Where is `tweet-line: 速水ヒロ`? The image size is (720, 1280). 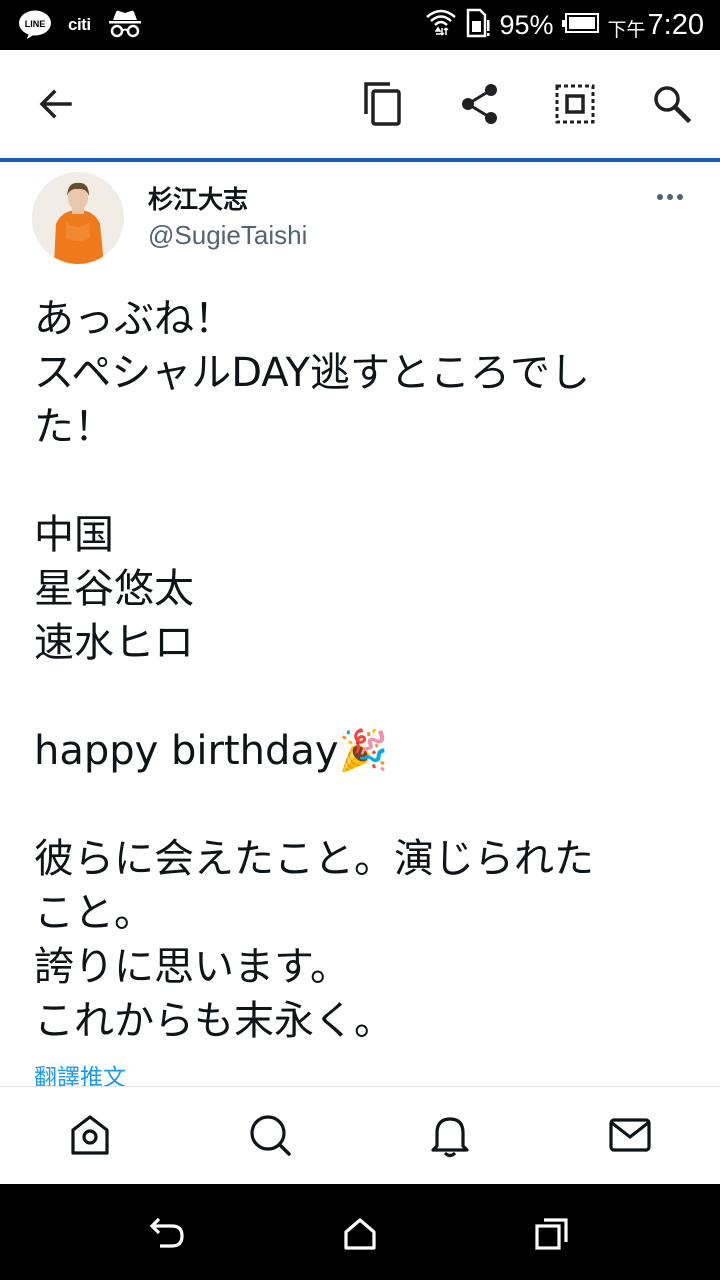
tweet-line: 速水ヒロ is located at coordinates (114, 643).